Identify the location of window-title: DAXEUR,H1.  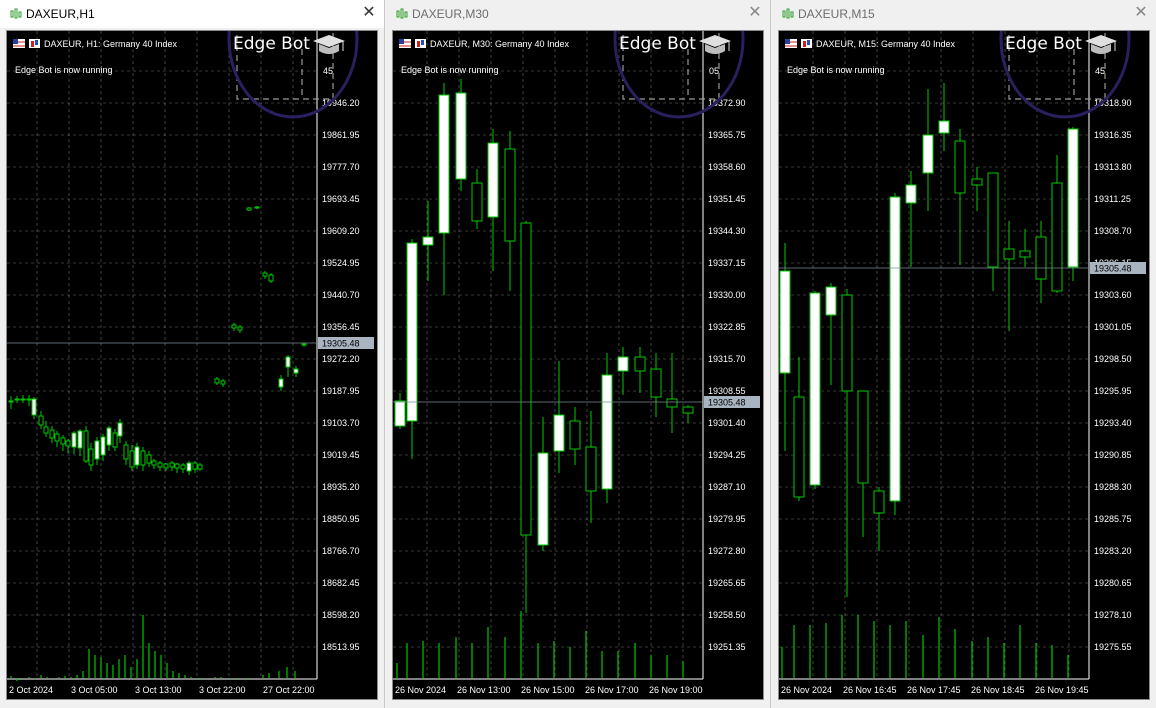
(60, 14).